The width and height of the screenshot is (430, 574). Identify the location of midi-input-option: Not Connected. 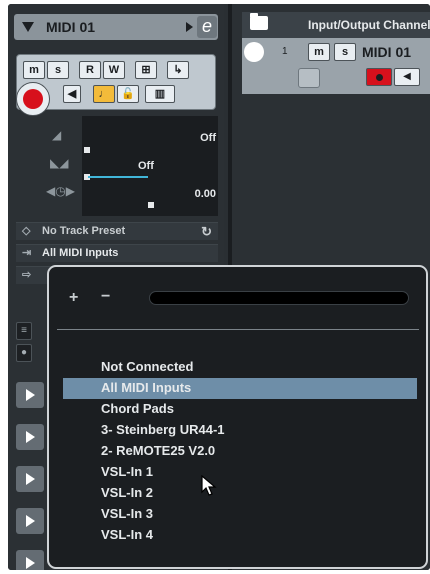
(240, 367).